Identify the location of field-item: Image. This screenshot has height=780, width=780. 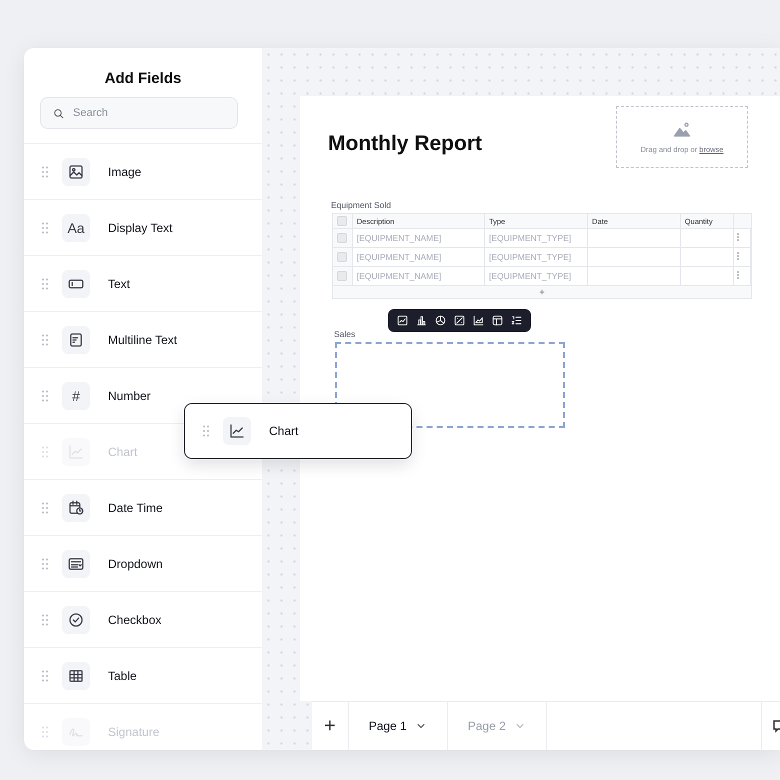
(143, 172).